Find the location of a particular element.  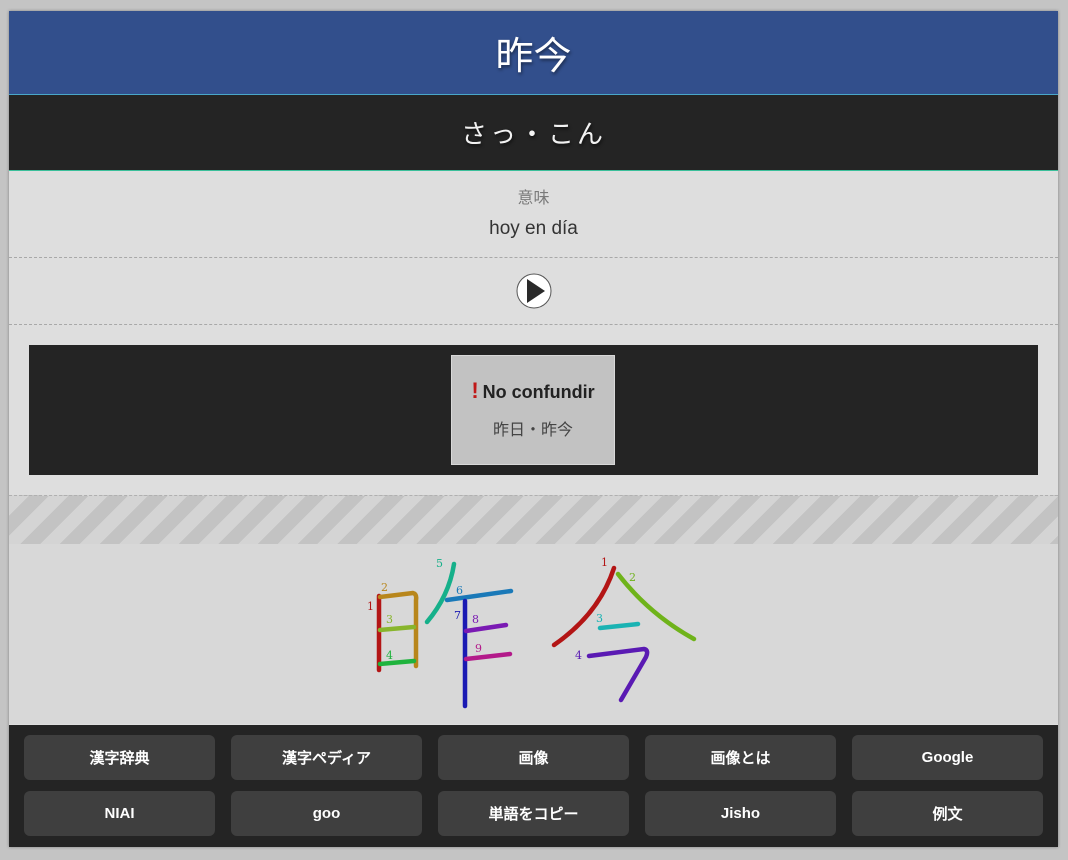

meaning-value: hoy en día is located at coordinates (533, 228).